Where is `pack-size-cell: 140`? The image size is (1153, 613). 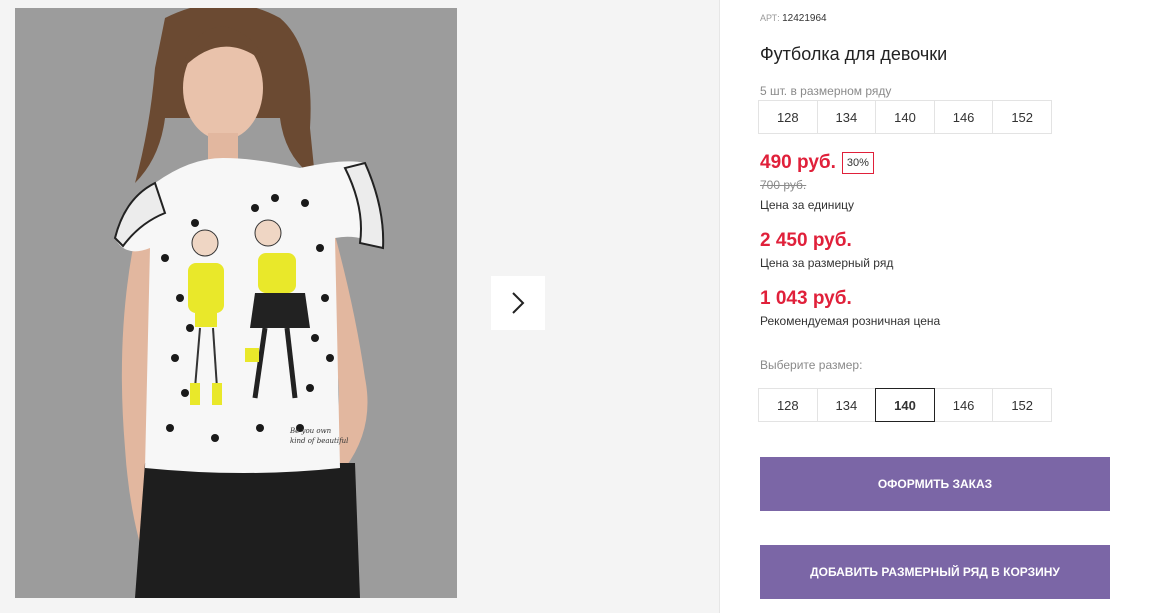 pack-size-cell: 140 is located at coordinates (905, 117).